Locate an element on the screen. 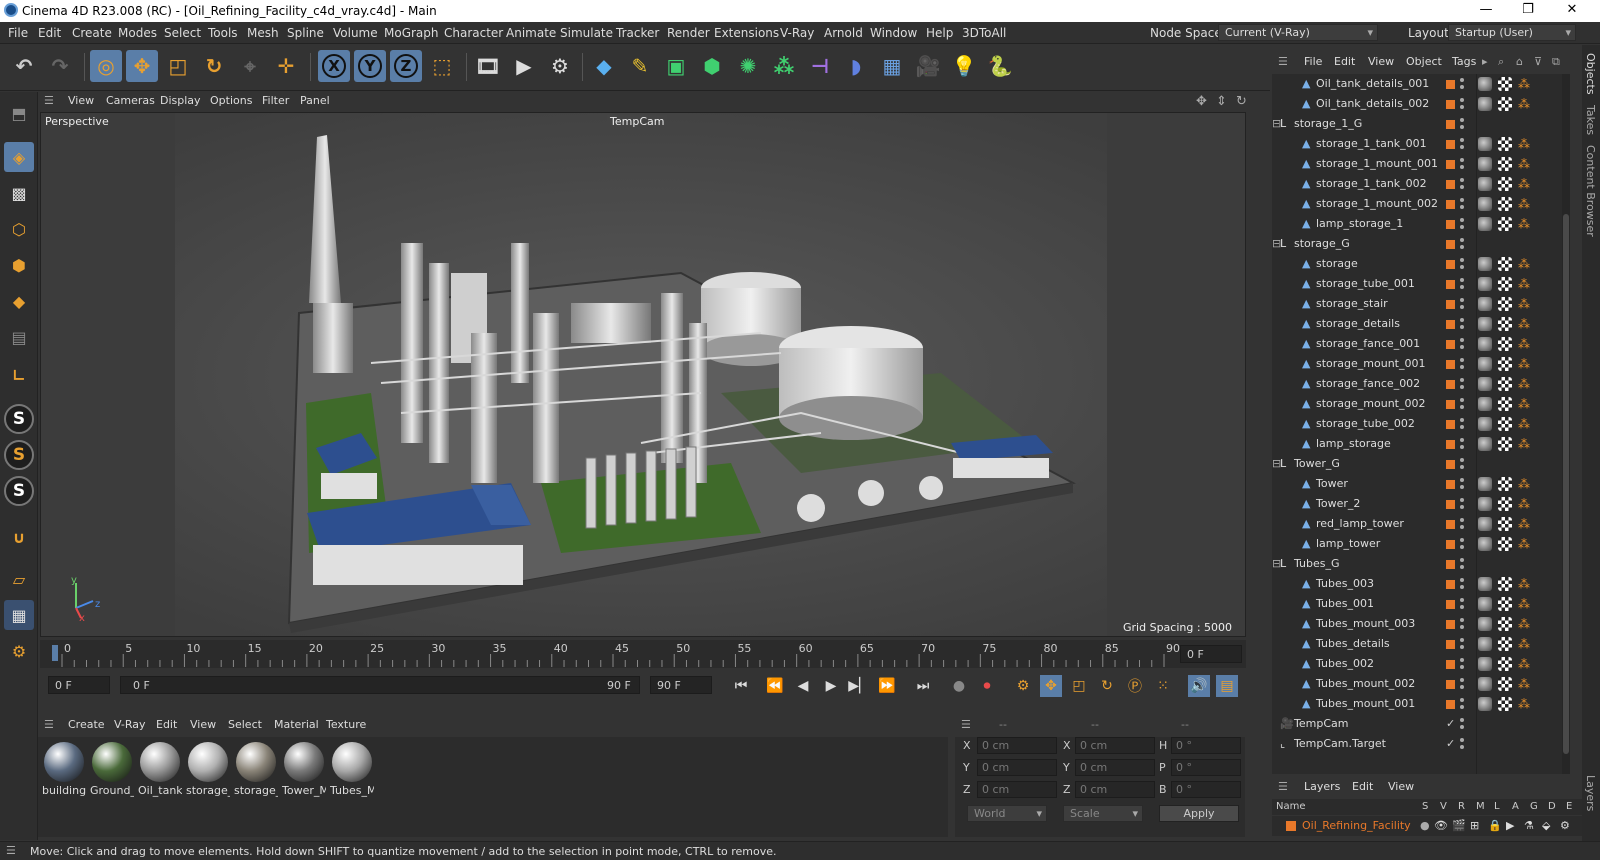 Image resolution: width=1600 pixels, height=860 pixels. object-name: TempCam.Target is located at coordinates (1340, 743).